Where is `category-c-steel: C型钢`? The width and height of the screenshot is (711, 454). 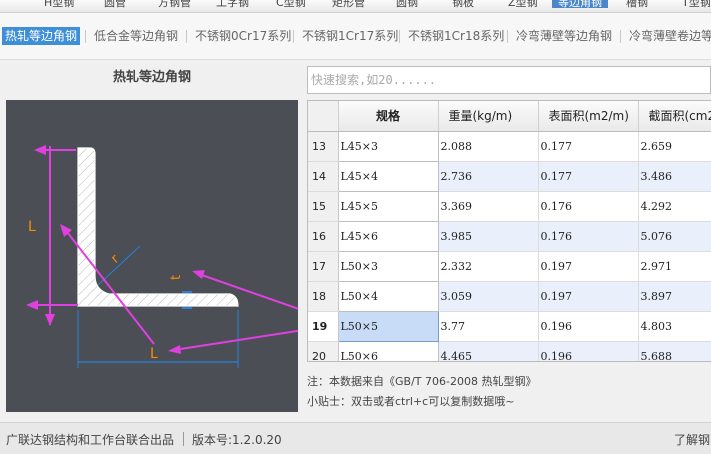
category-c-steel: C型钢 is located at coordinates (291, 5).